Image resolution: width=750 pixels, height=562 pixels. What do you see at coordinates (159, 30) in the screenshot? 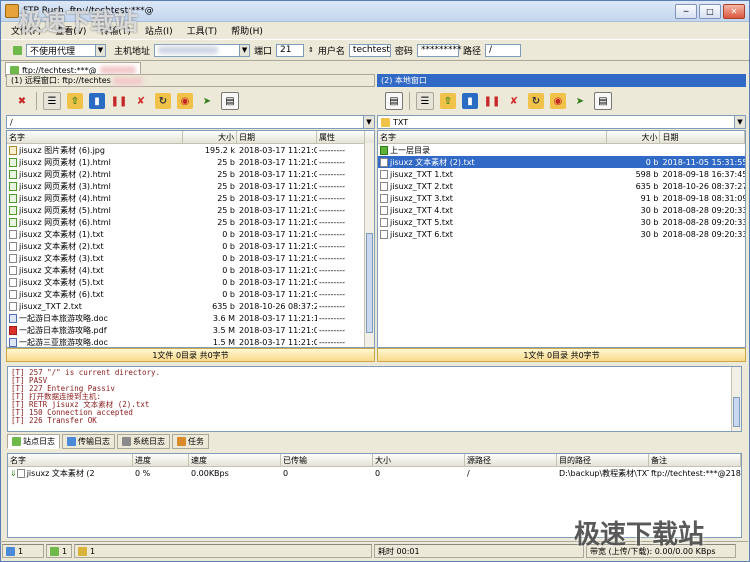
I see `menu-site: 站点(I)` at bounding box center [159, 30].